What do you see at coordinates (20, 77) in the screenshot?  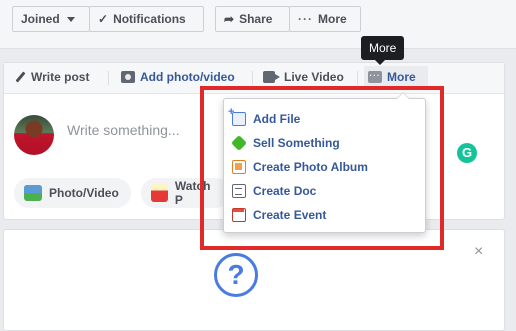 I see `pencil-icon` at bounding box center [20, 77].